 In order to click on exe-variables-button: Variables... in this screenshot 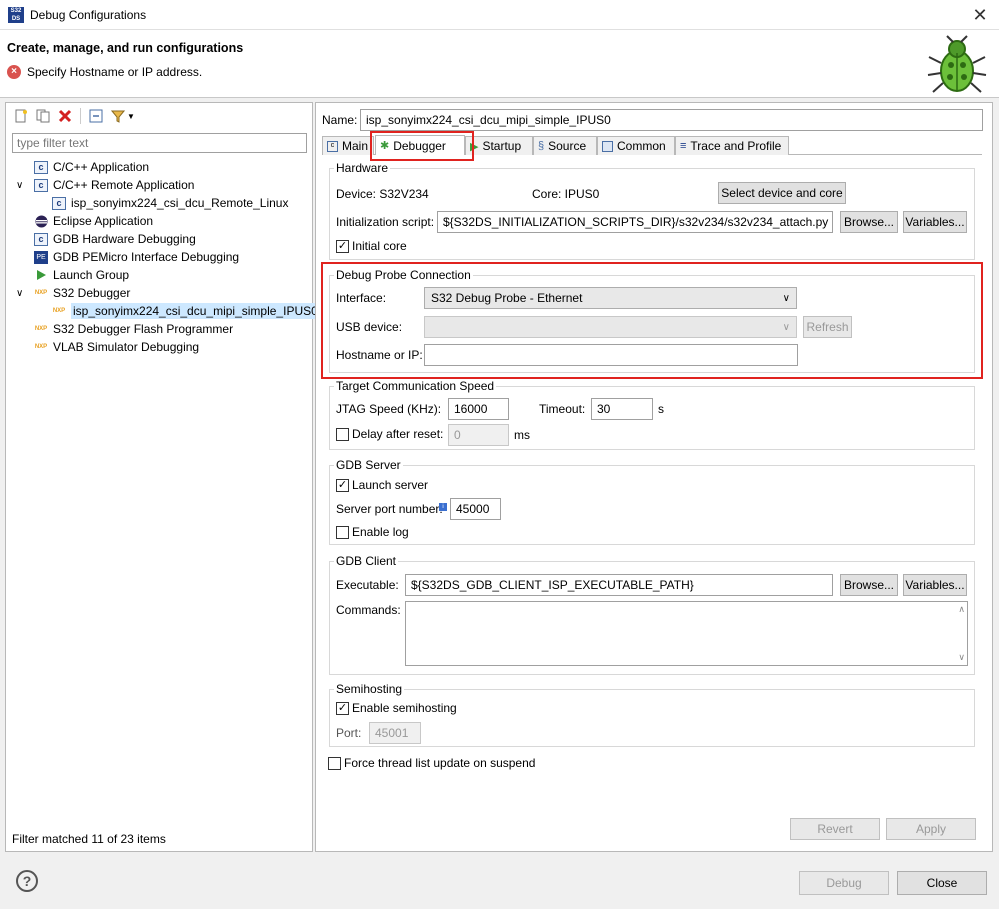, I will do `click(935, 585)`.